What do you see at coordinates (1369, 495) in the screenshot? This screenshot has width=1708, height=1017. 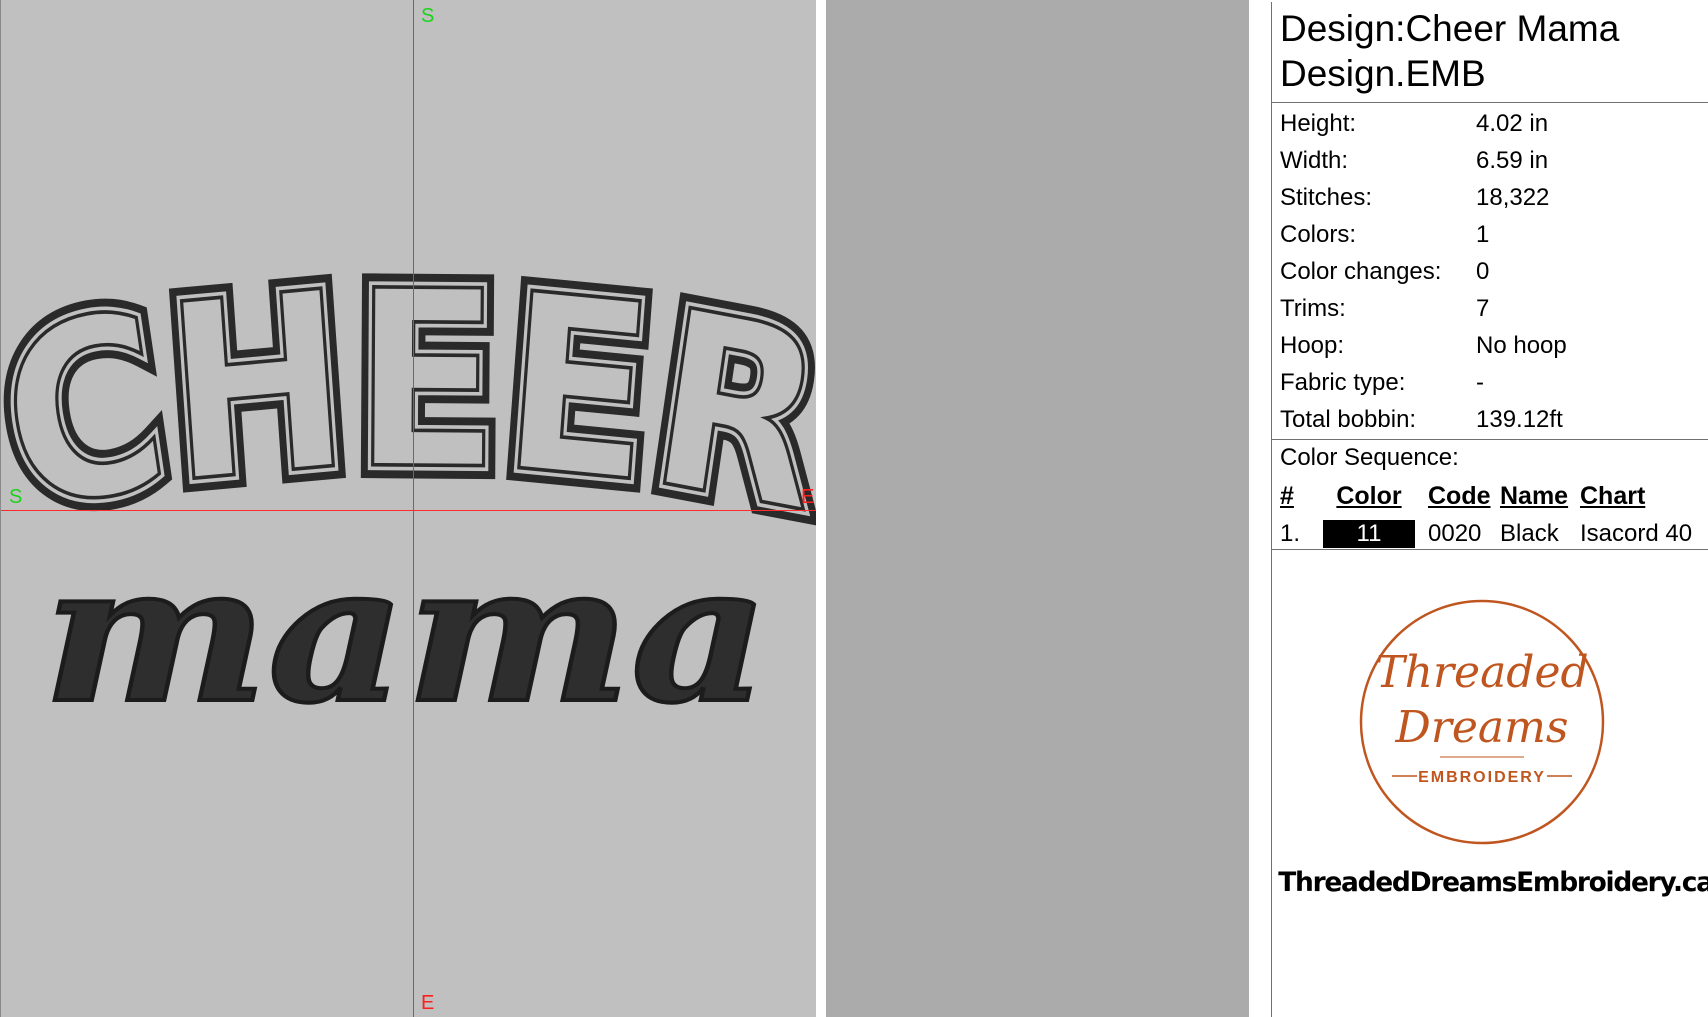 I see `seq-header-color: Color` at bounding box center [1369, 495].